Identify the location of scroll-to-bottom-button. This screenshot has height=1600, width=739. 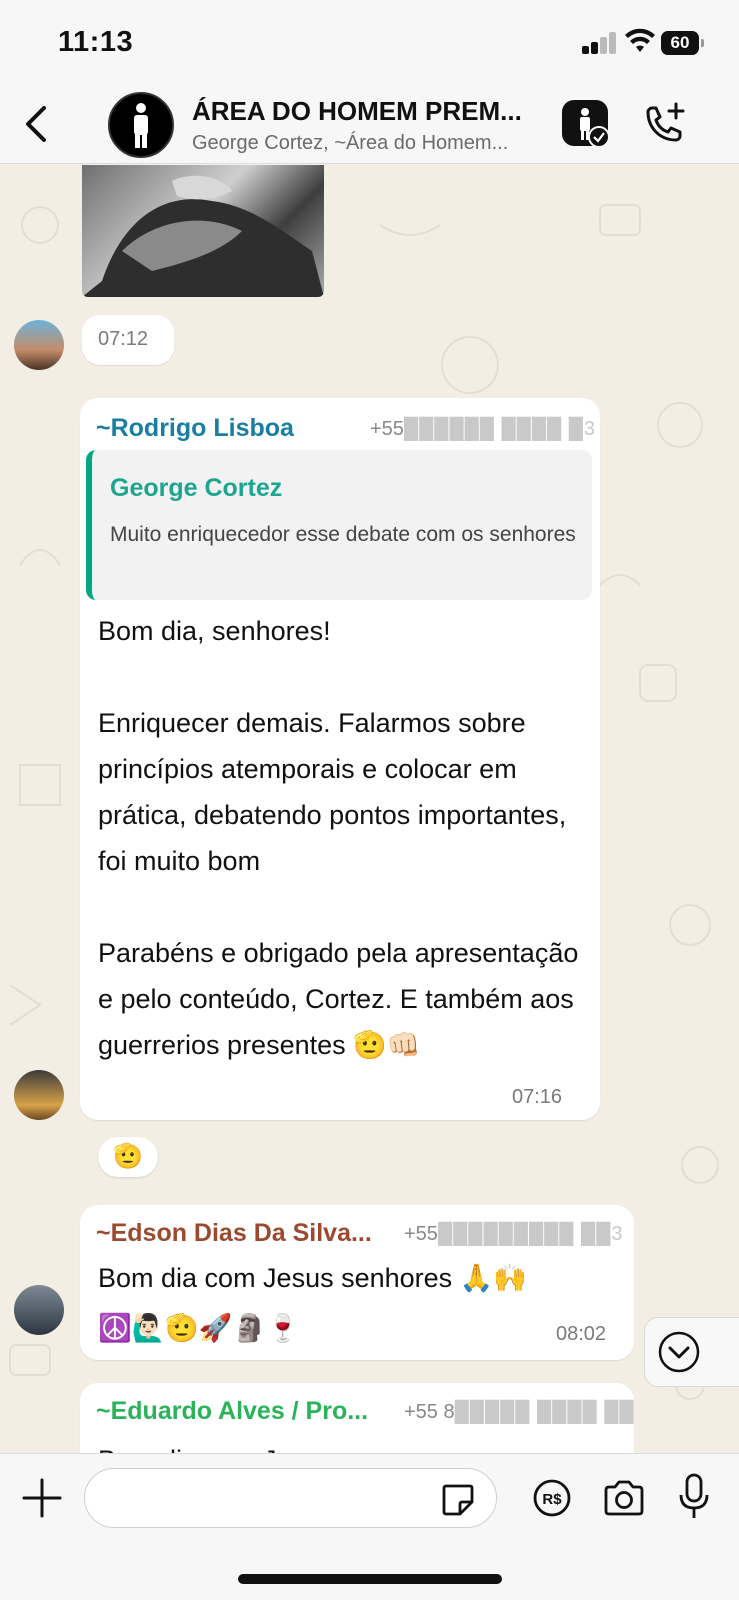
(691, 1352).